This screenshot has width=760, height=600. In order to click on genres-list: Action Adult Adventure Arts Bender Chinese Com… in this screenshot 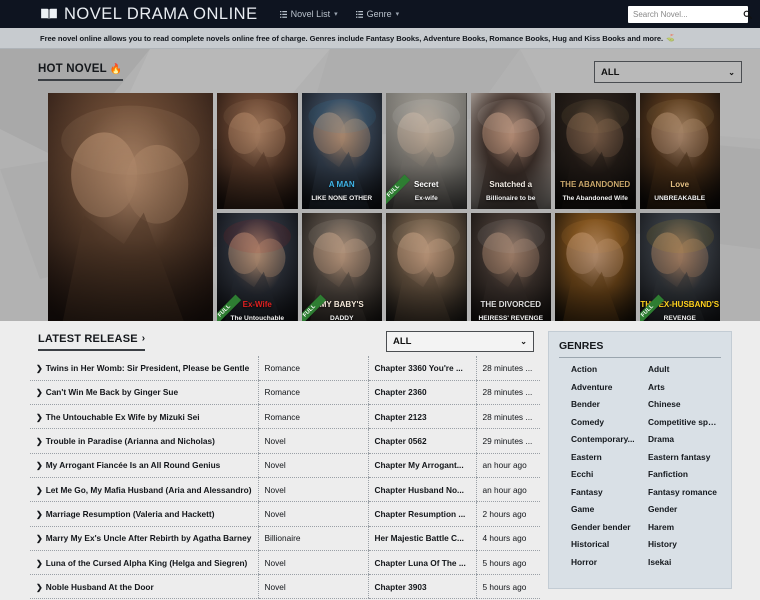, I will do `click(640, 465)`.